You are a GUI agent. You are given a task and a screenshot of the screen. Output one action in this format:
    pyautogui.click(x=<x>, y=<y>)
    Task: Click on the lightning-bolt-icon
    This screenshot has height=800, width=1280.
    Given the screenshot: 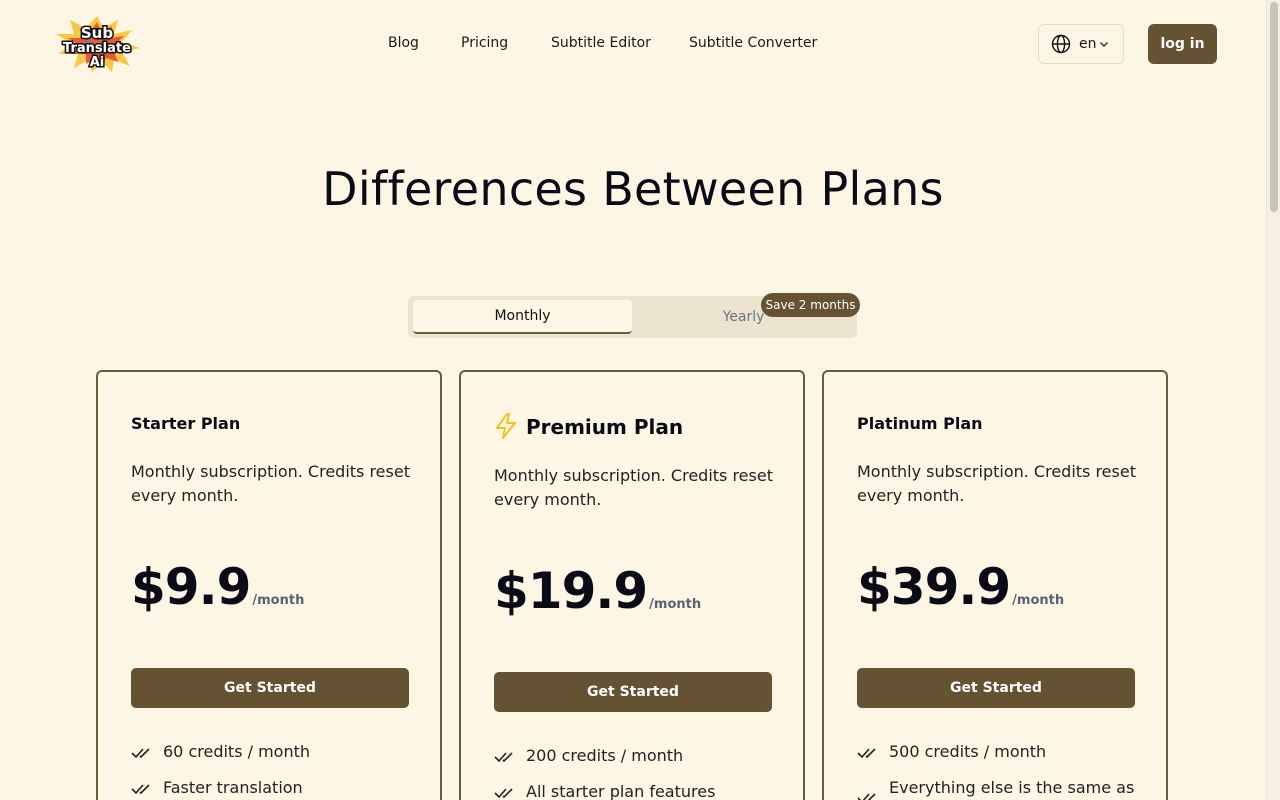 What is the action you would take?
    pyautogui.click(x=506, y=426)
    